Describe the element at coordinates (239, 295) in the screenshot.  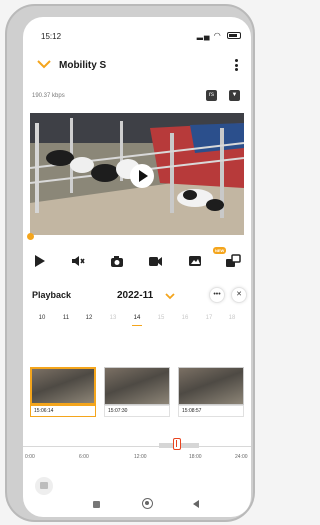
I see `close-button: ✕` at that location.